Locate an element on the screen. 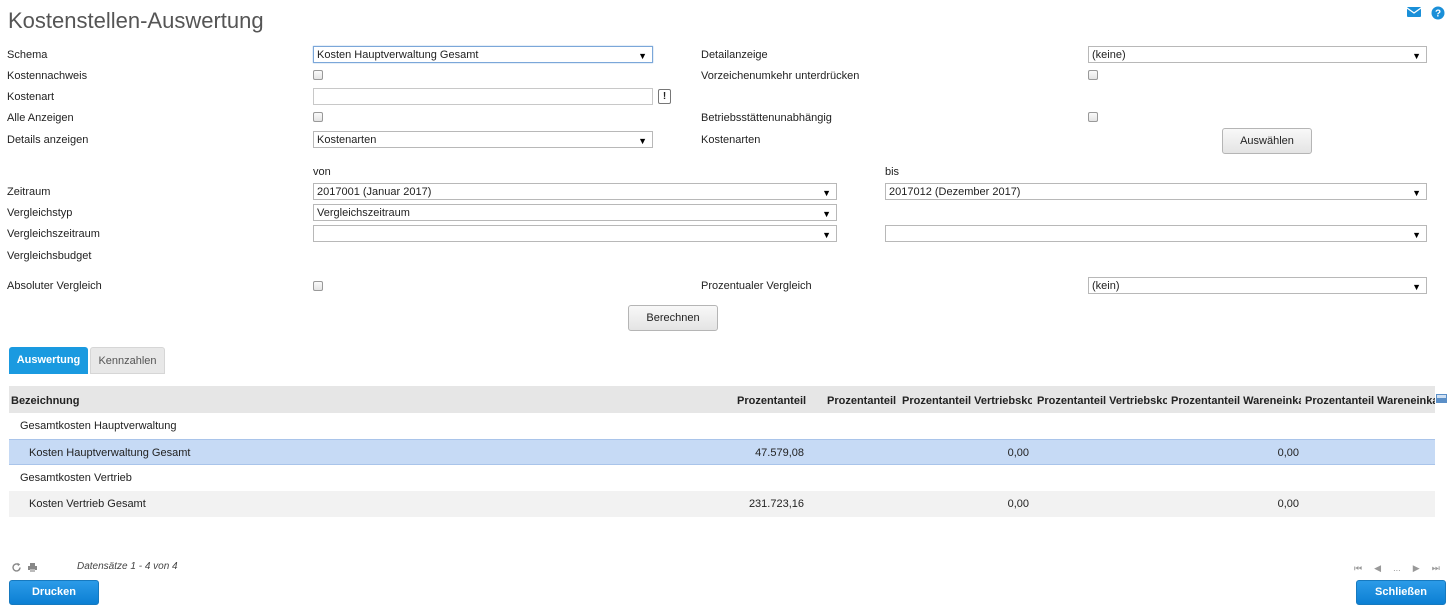 Image resolution: width=1449 pixels, height=610 pixels. von-label: von is located at coordinates (322, 172).